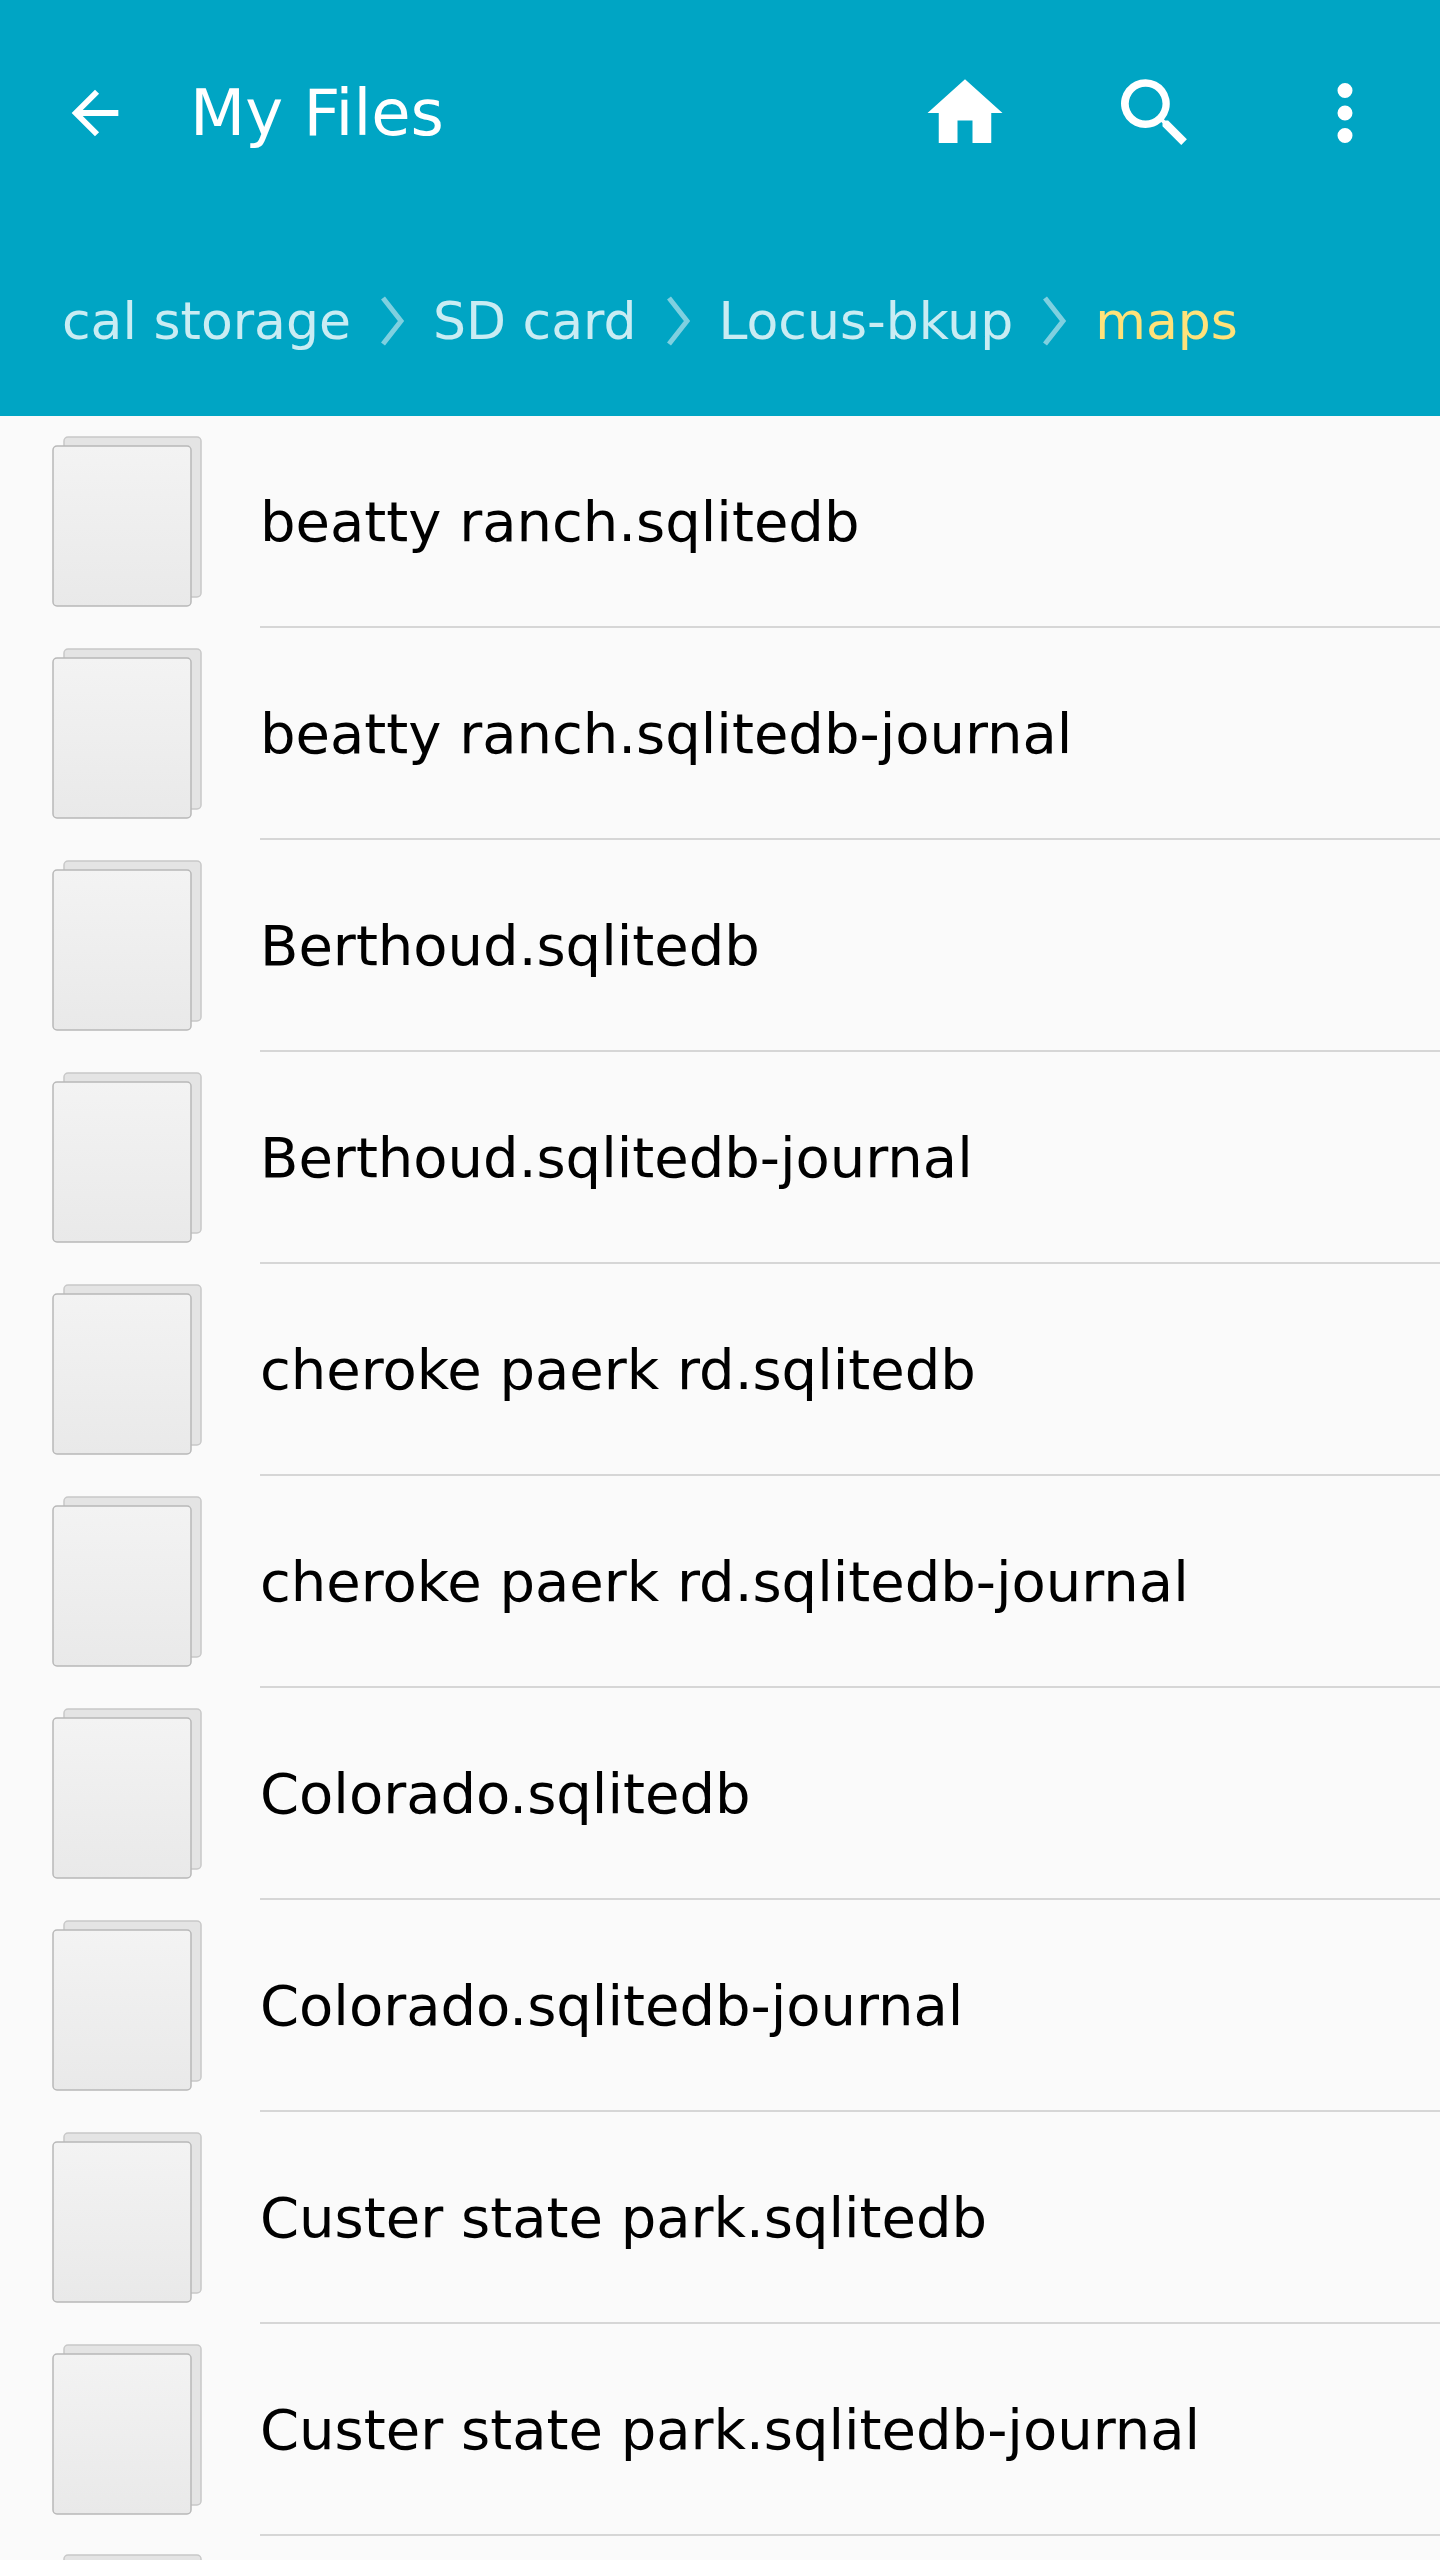 The image size is (1440, 2560). I want to click on file-name: Berthoud.sqlitedb, so click(510, 945).